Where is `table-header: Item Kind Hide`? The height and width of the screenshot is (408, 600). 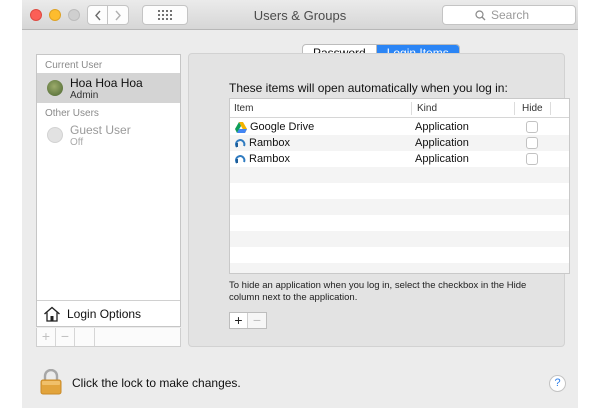
table-header: Item Kind Hide is located at coordinates (399, 108).